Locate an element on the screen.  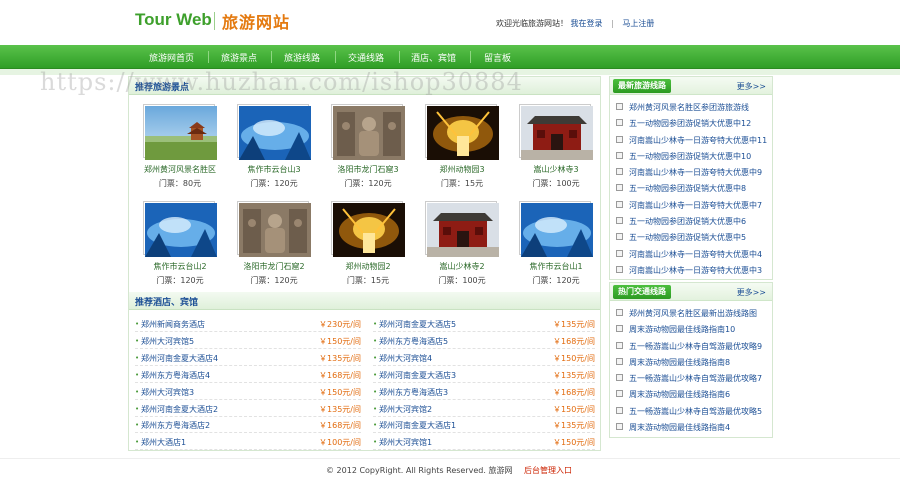
hotel-name: 郑州东方粤海酒店4 is located at coordinates (175, 375).